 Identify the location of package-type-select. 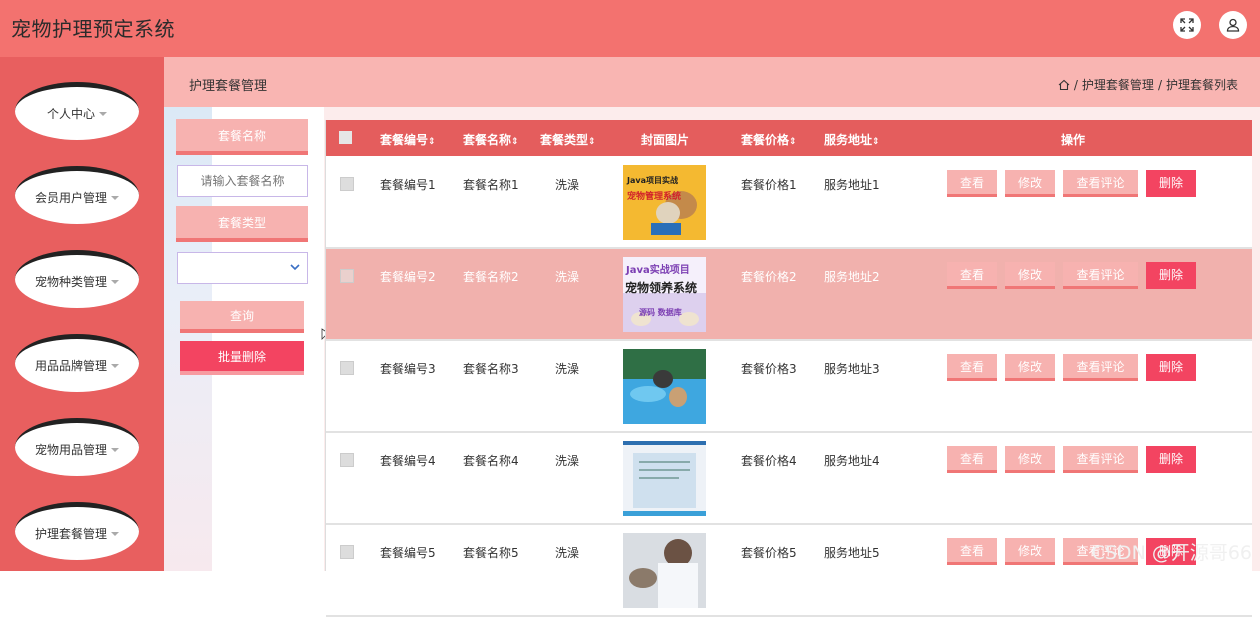
(242, 268).